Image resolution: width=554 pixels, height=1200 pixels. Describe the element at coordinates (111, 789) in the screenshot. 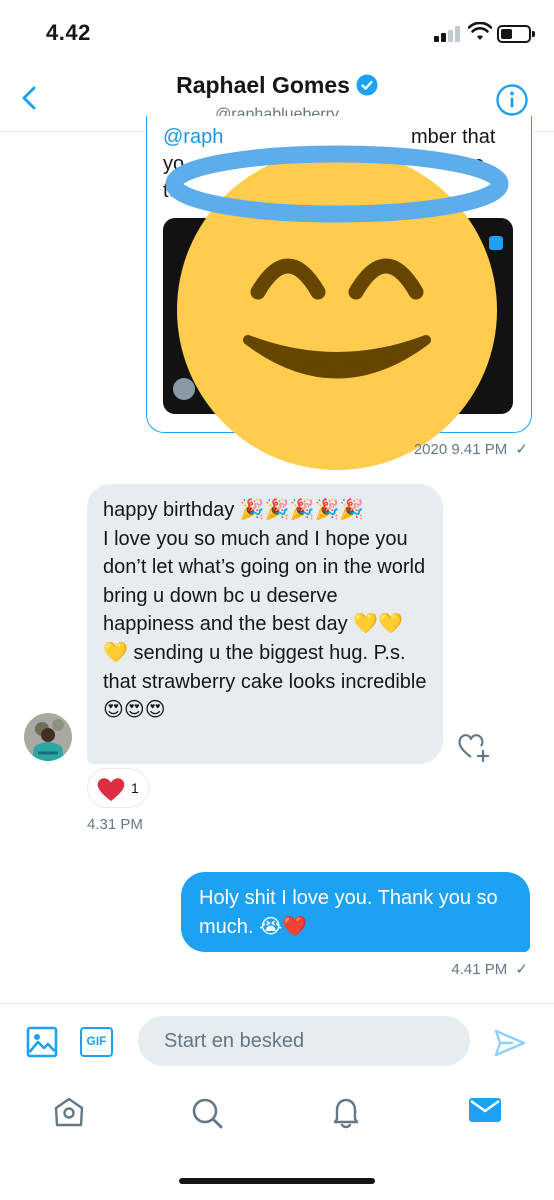

I see `red-heart-icon` at that location.